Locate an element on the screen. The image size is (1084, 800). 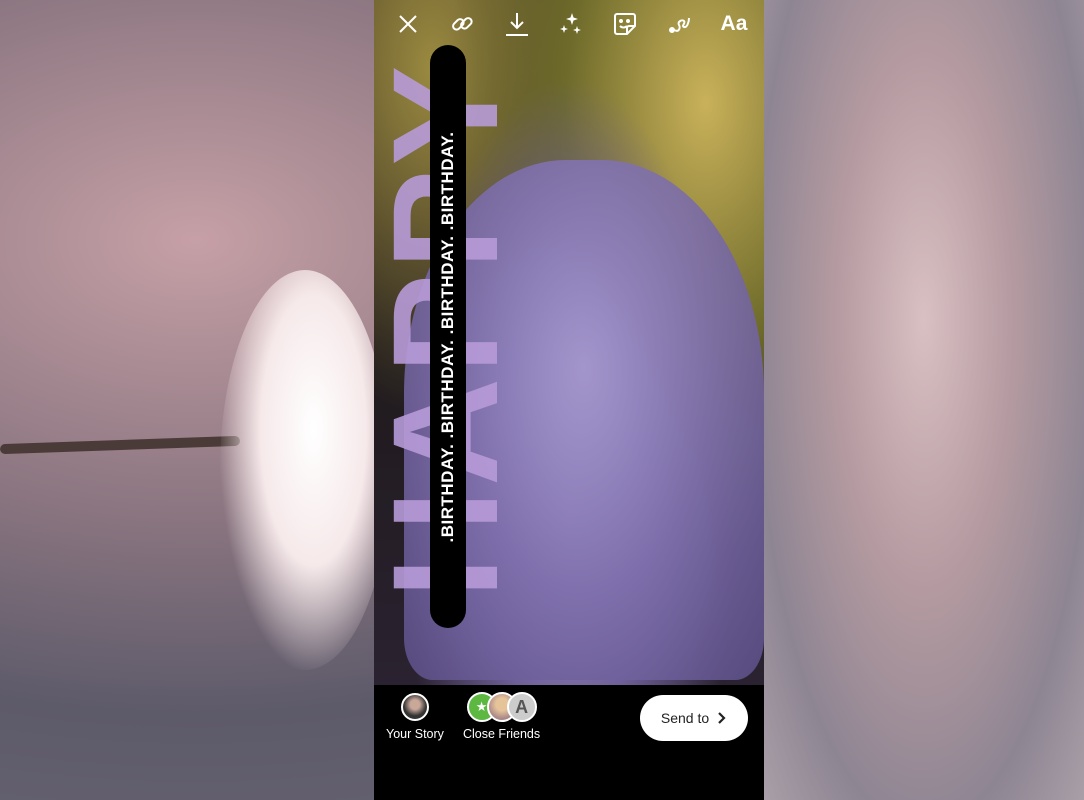
share-bar-wrap: Your Story ★ A Close Friends Send to is located at coordinates (569, 742).